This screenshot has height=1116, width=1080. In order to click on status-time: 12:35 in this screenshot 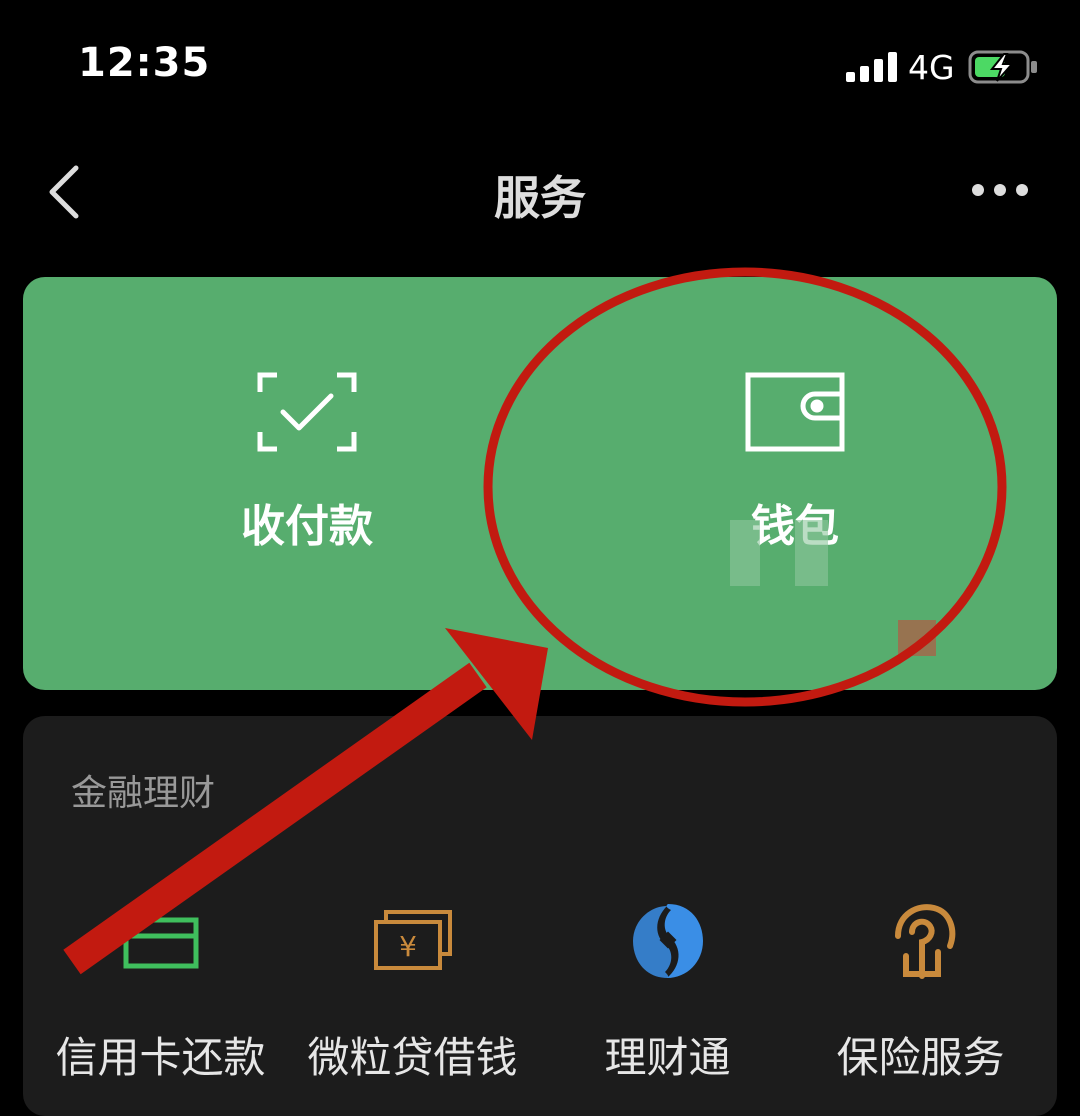, I will do `click(144, 63)`.